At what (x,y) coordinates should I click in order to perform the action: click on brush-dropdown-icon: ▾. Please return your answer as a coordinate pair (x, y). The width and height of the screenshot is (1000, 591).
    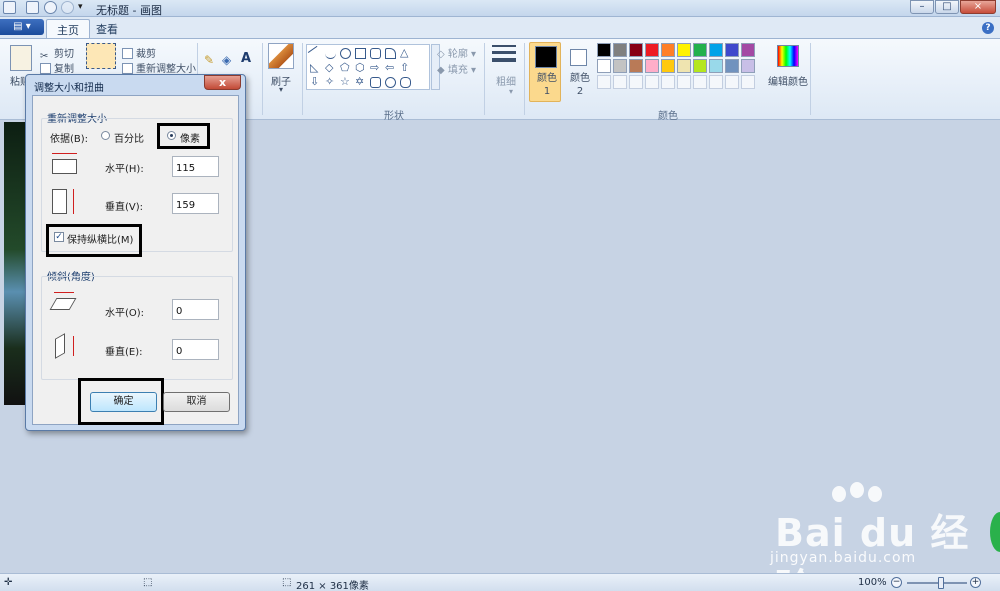
    Looking at the image, I should click on (281, 89).